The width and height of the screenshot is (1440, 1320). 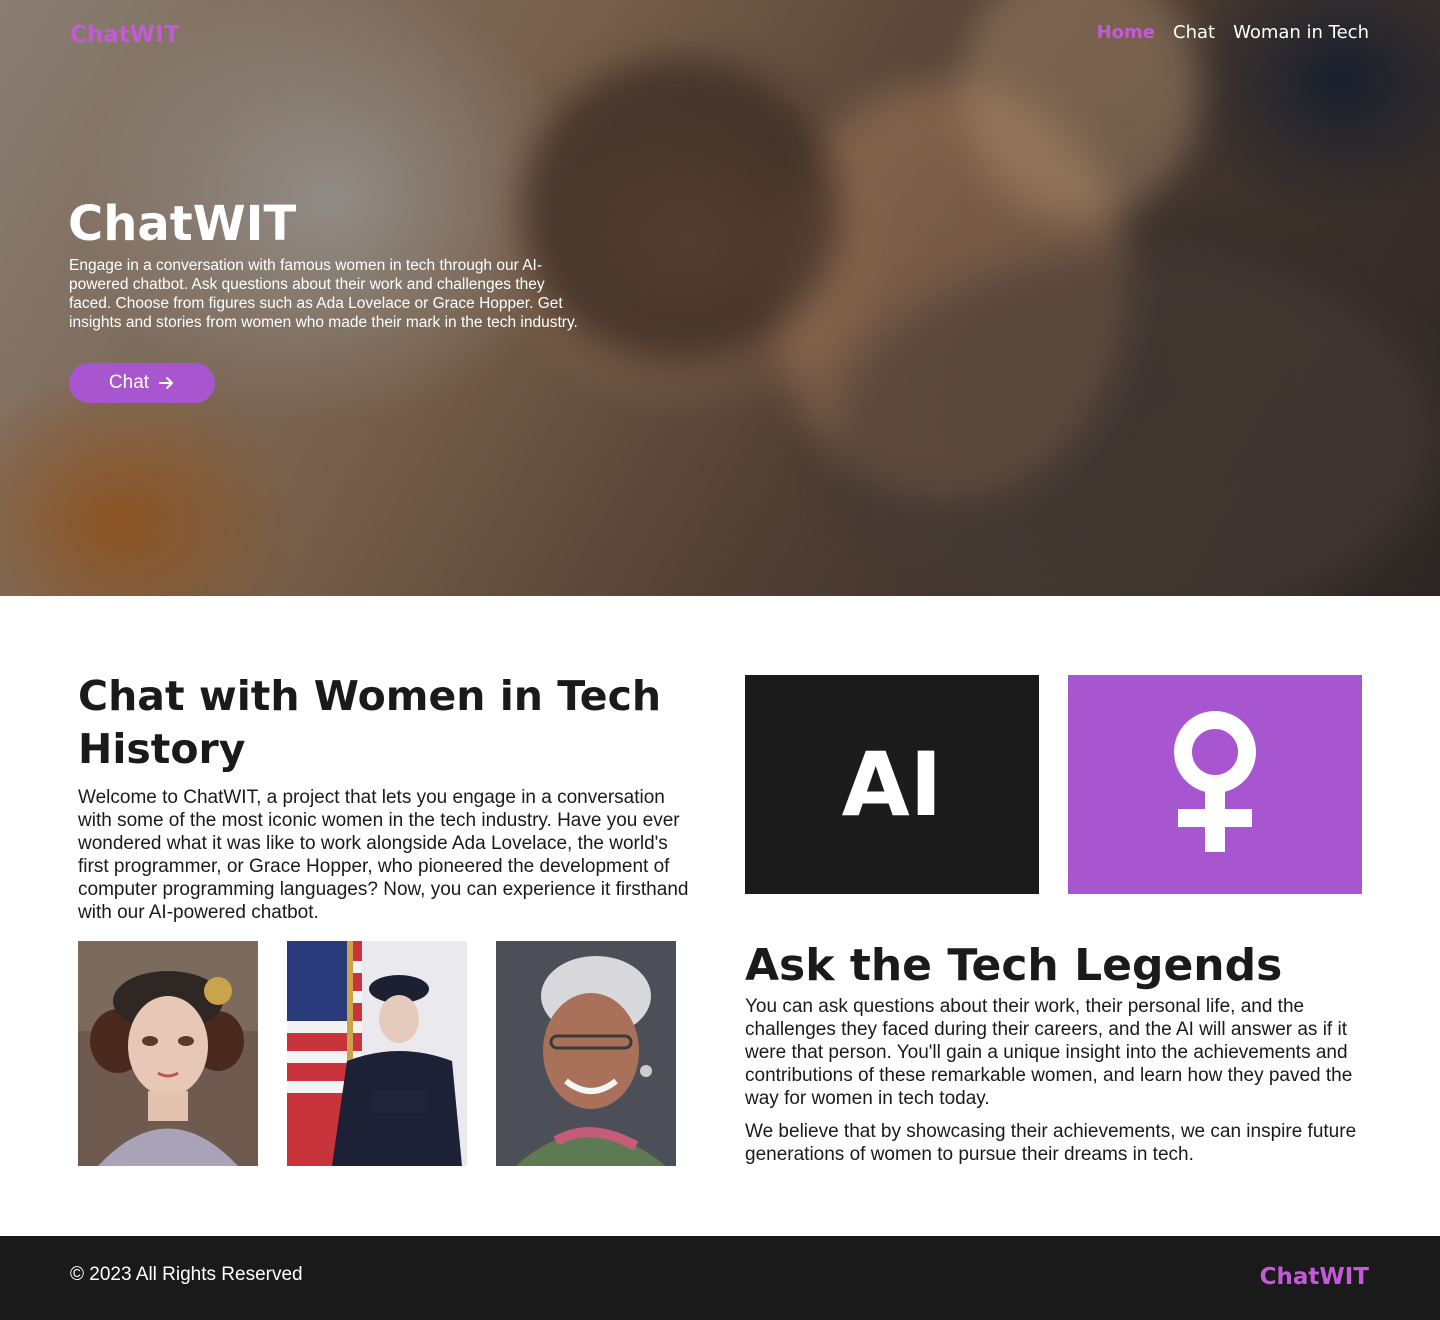 What do you see at coordinates (129, 382) in the screenshot?
I see `hero-chat-button-label: Chat` at bounding box center [129, 382].